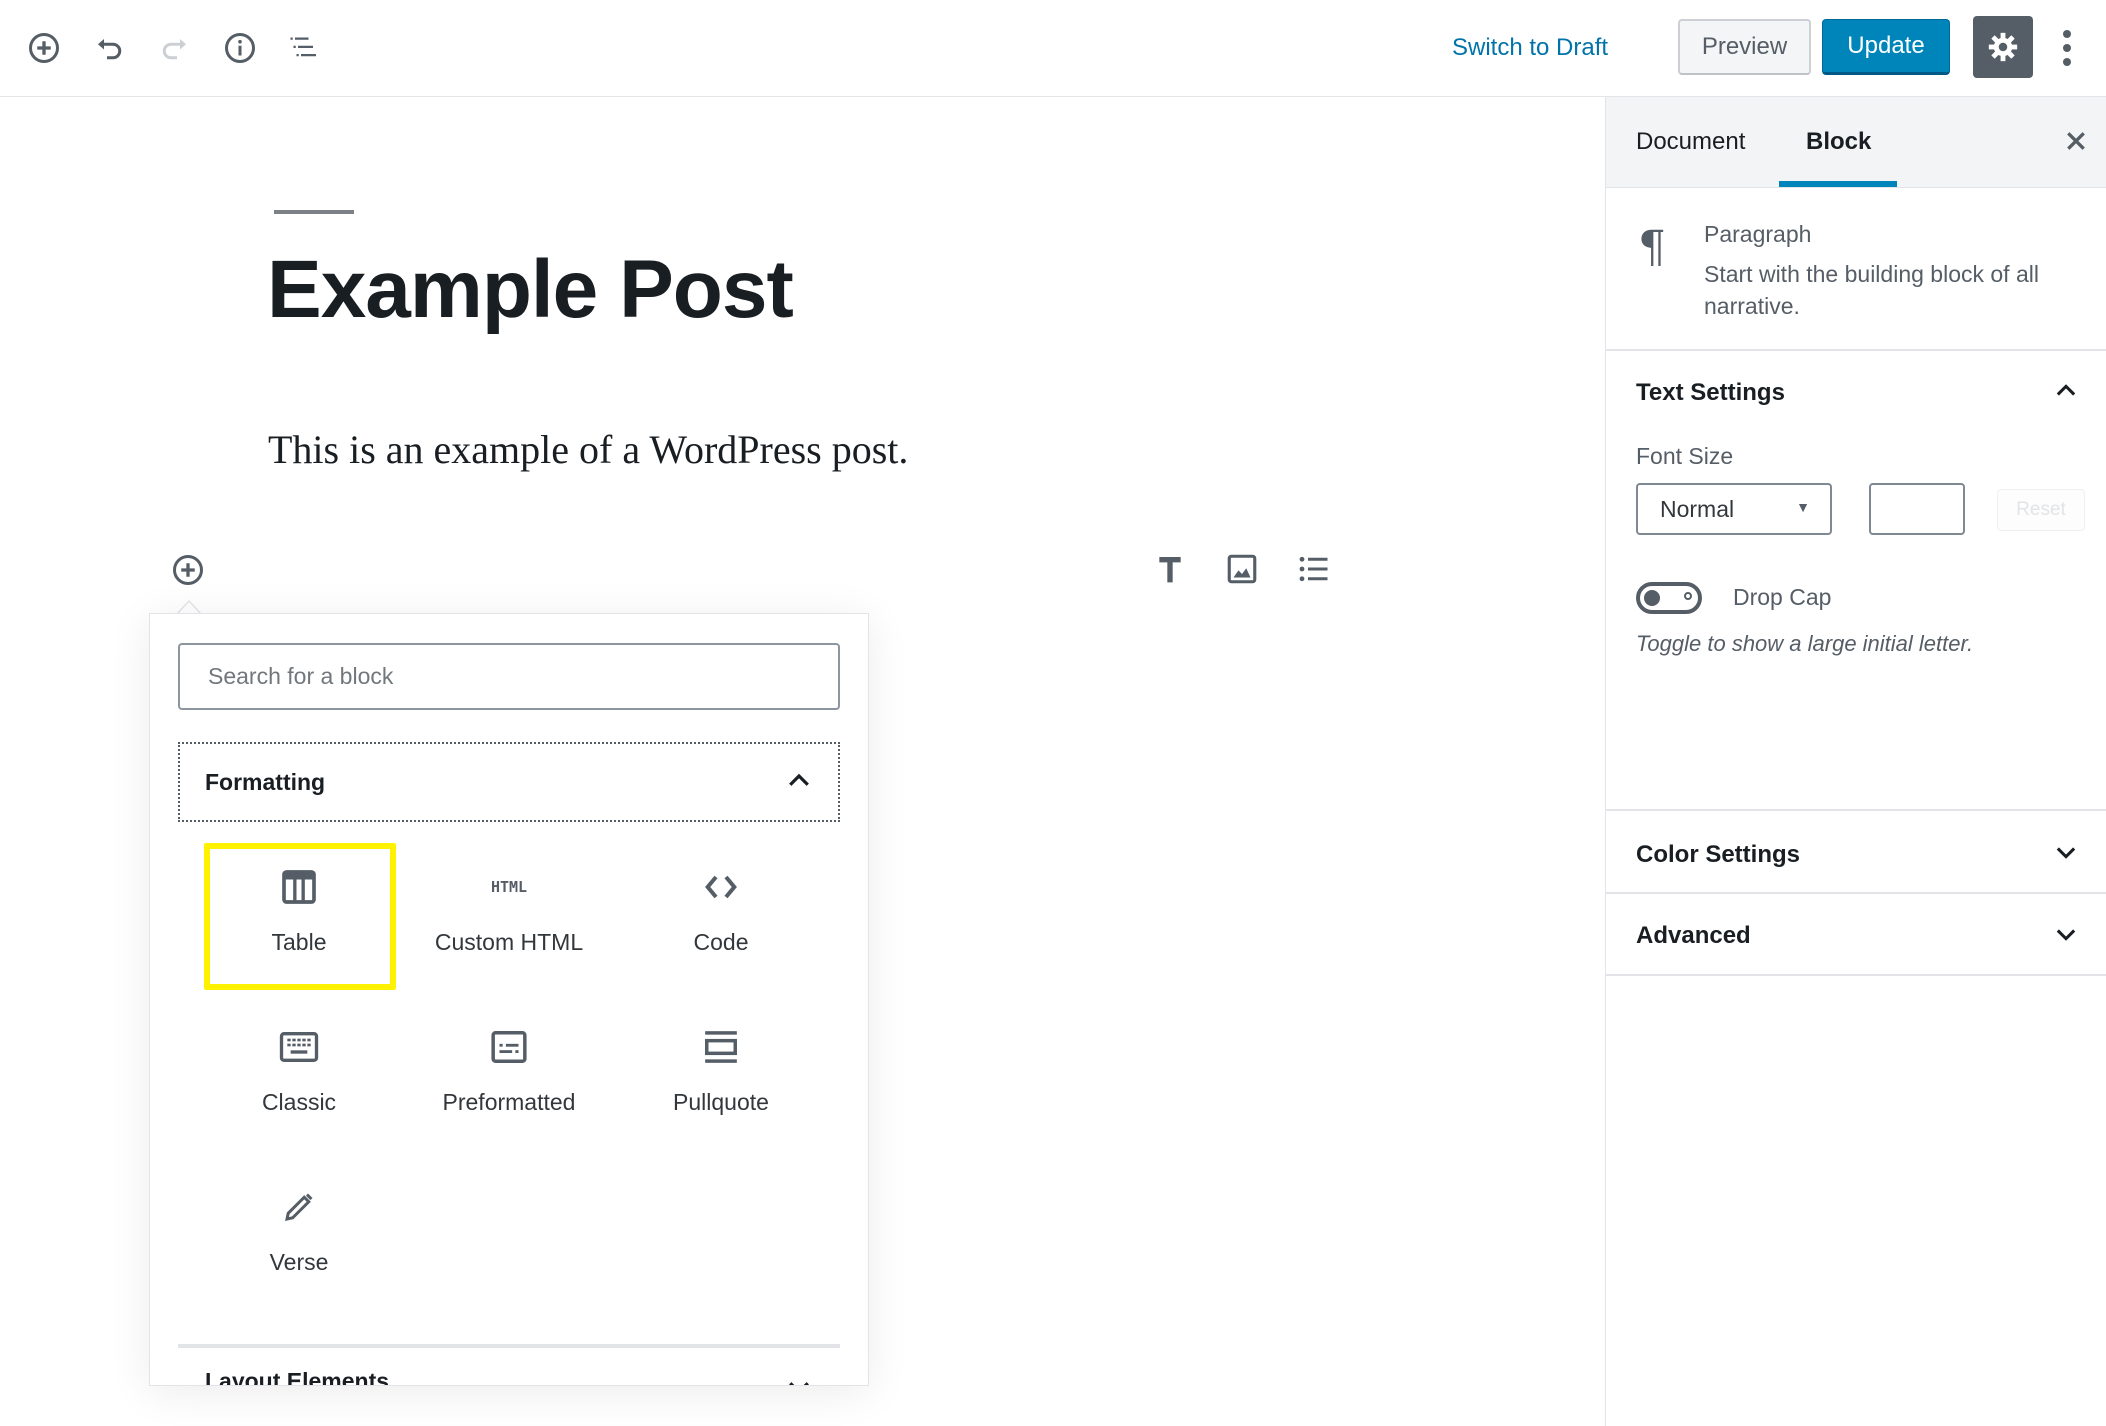  I want to click on switch-to-draft-link: Switch to Draft, so click(1530, 48).